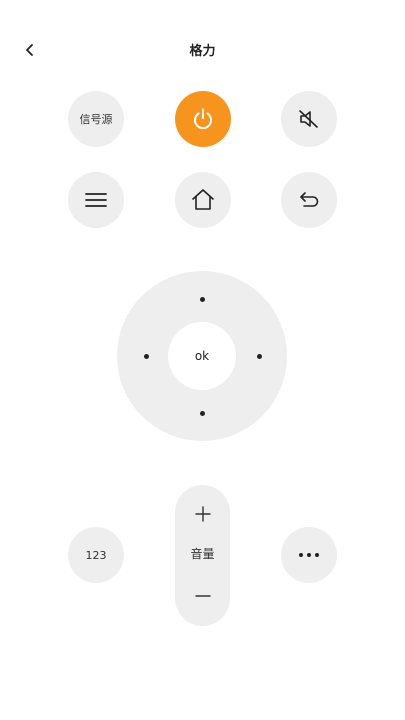 This screenshot has width=405, height=720. I want to click on ok-label: ok, so click(202, 356).